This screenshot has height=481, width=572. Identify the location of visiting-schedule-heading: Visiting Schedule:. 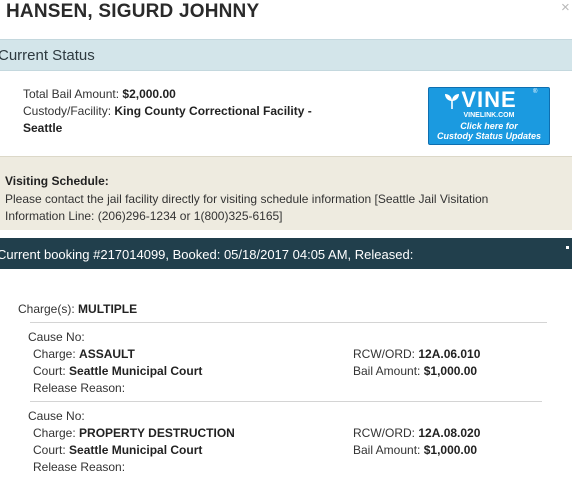
(57, 181).